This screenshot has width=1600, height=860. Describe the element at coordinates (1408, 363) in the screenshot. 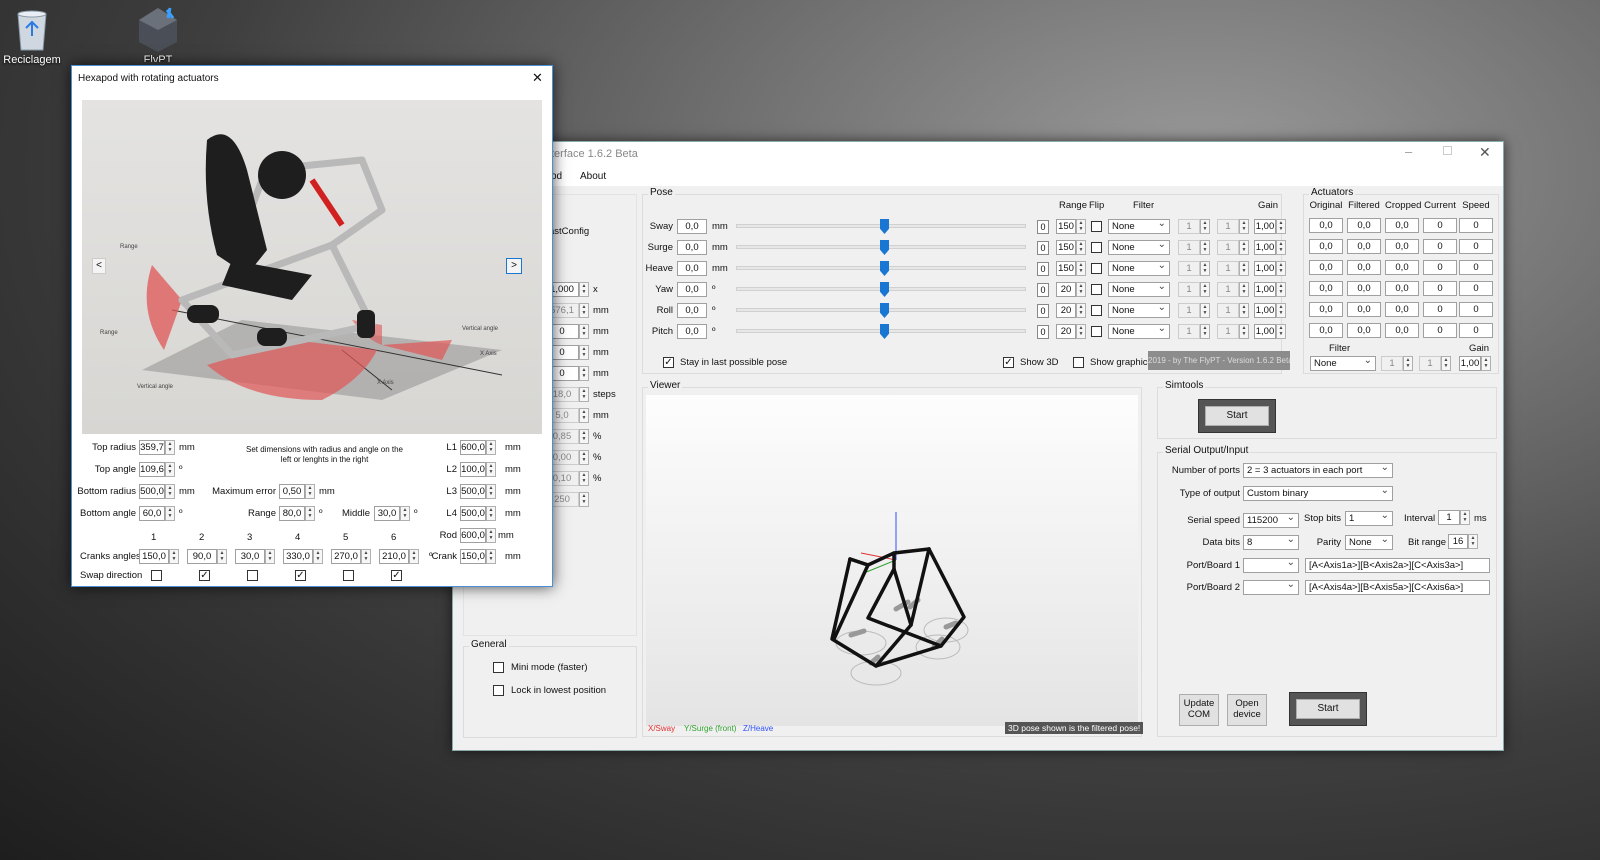

I see `actuator-filter-param-1-spin: ▲ ▼` at that location.